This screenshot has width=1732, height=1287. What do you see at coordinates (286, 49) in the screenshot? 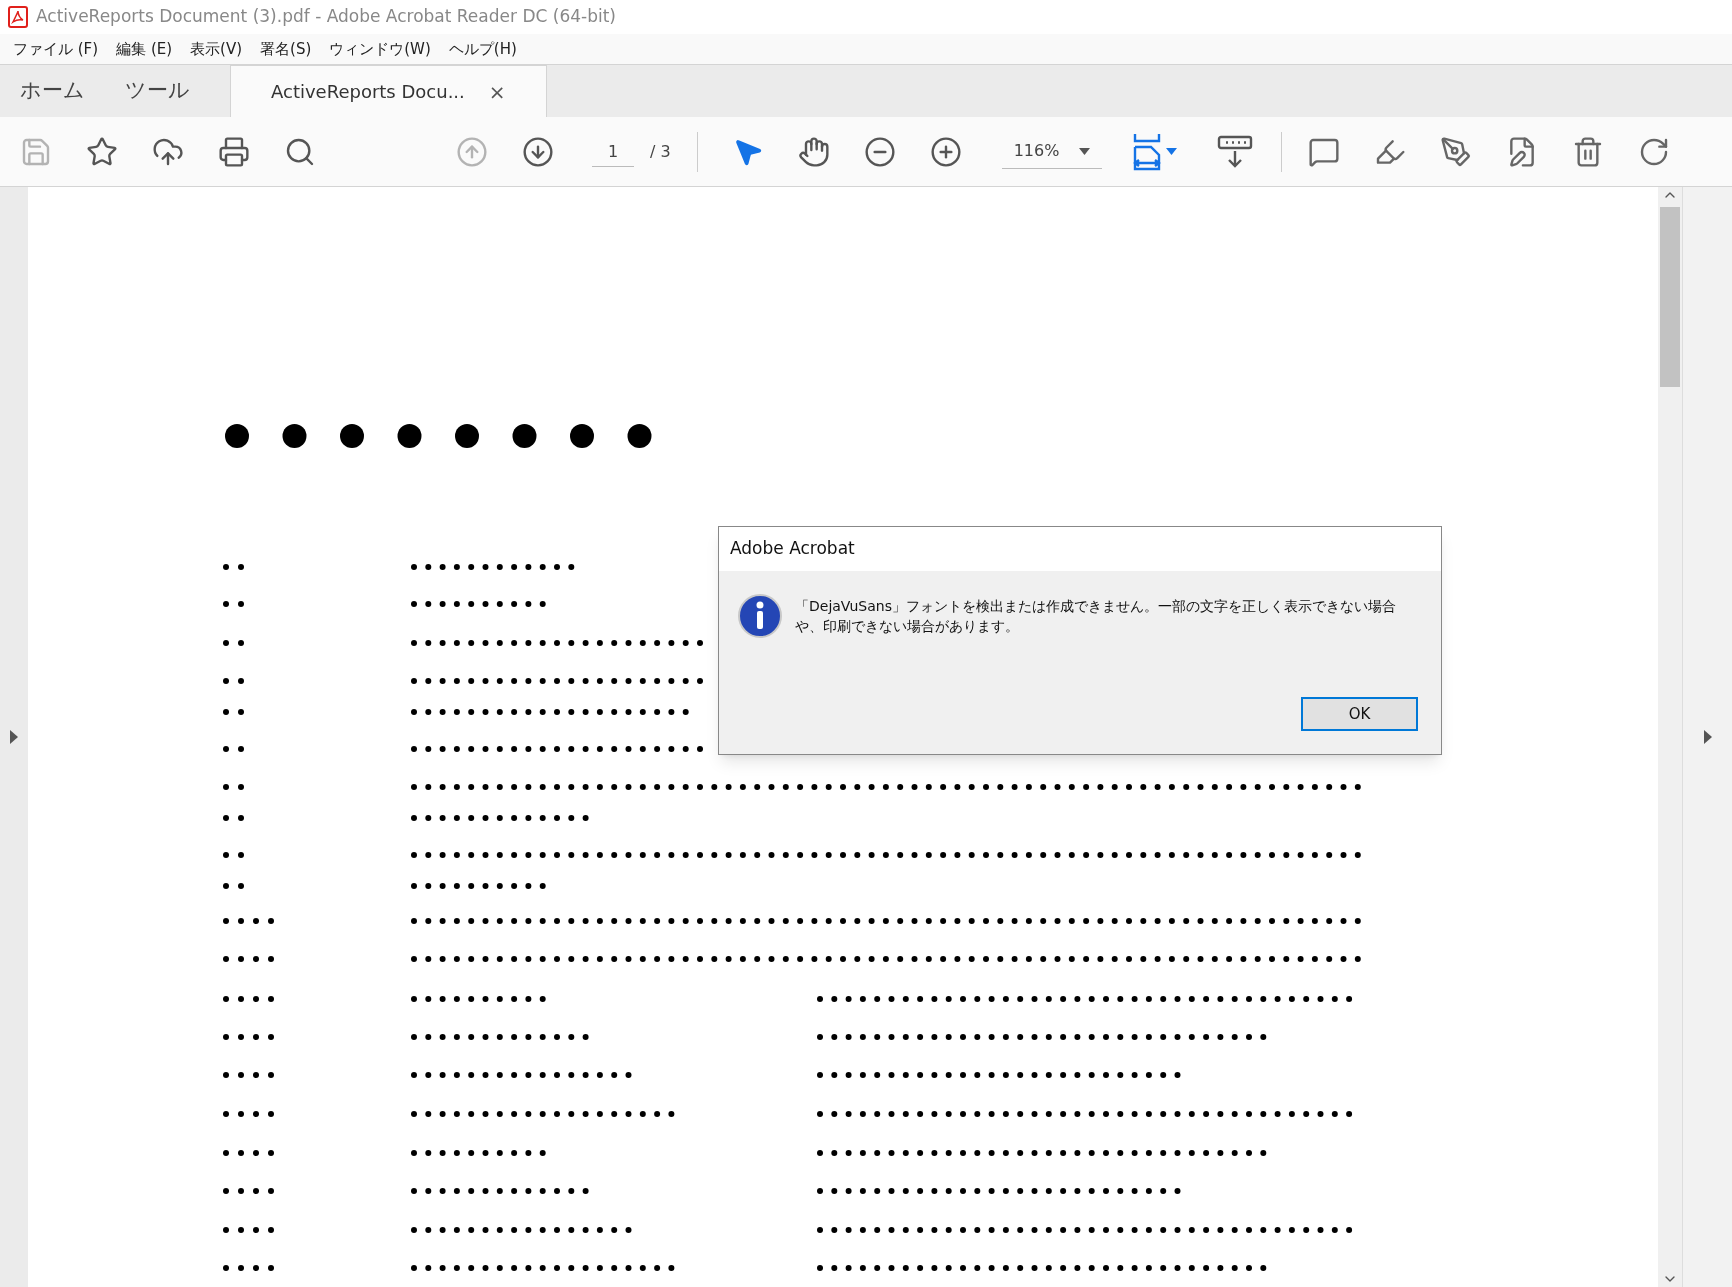
I see `menu-item: 署名(S)` at bounding box center [286, 49].